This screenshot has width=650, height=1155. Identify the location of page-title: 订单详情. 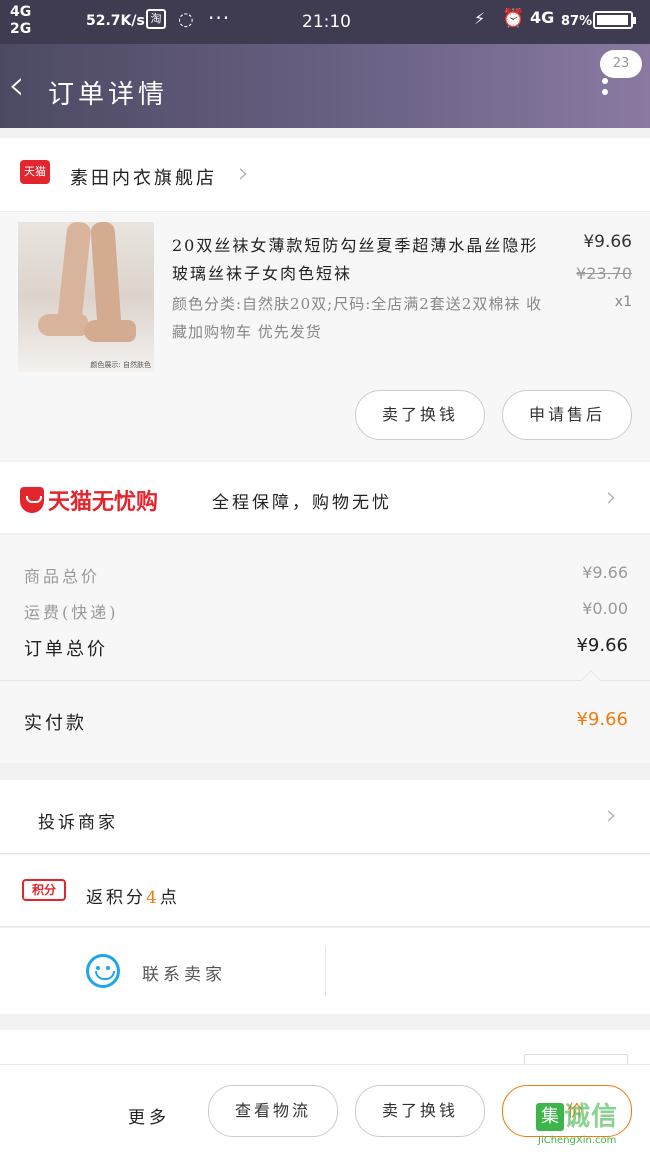
(108, 95).